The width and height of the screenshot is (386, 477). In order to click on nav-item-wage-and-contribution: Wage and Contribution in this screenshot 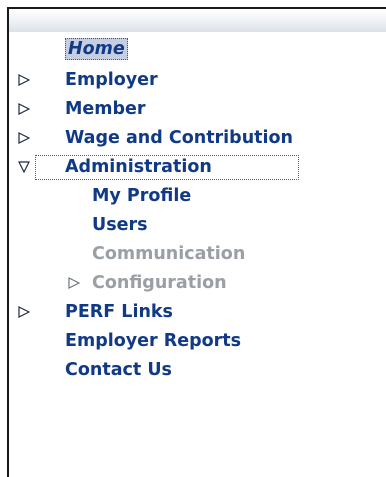, I will do `click(179, 138)`.